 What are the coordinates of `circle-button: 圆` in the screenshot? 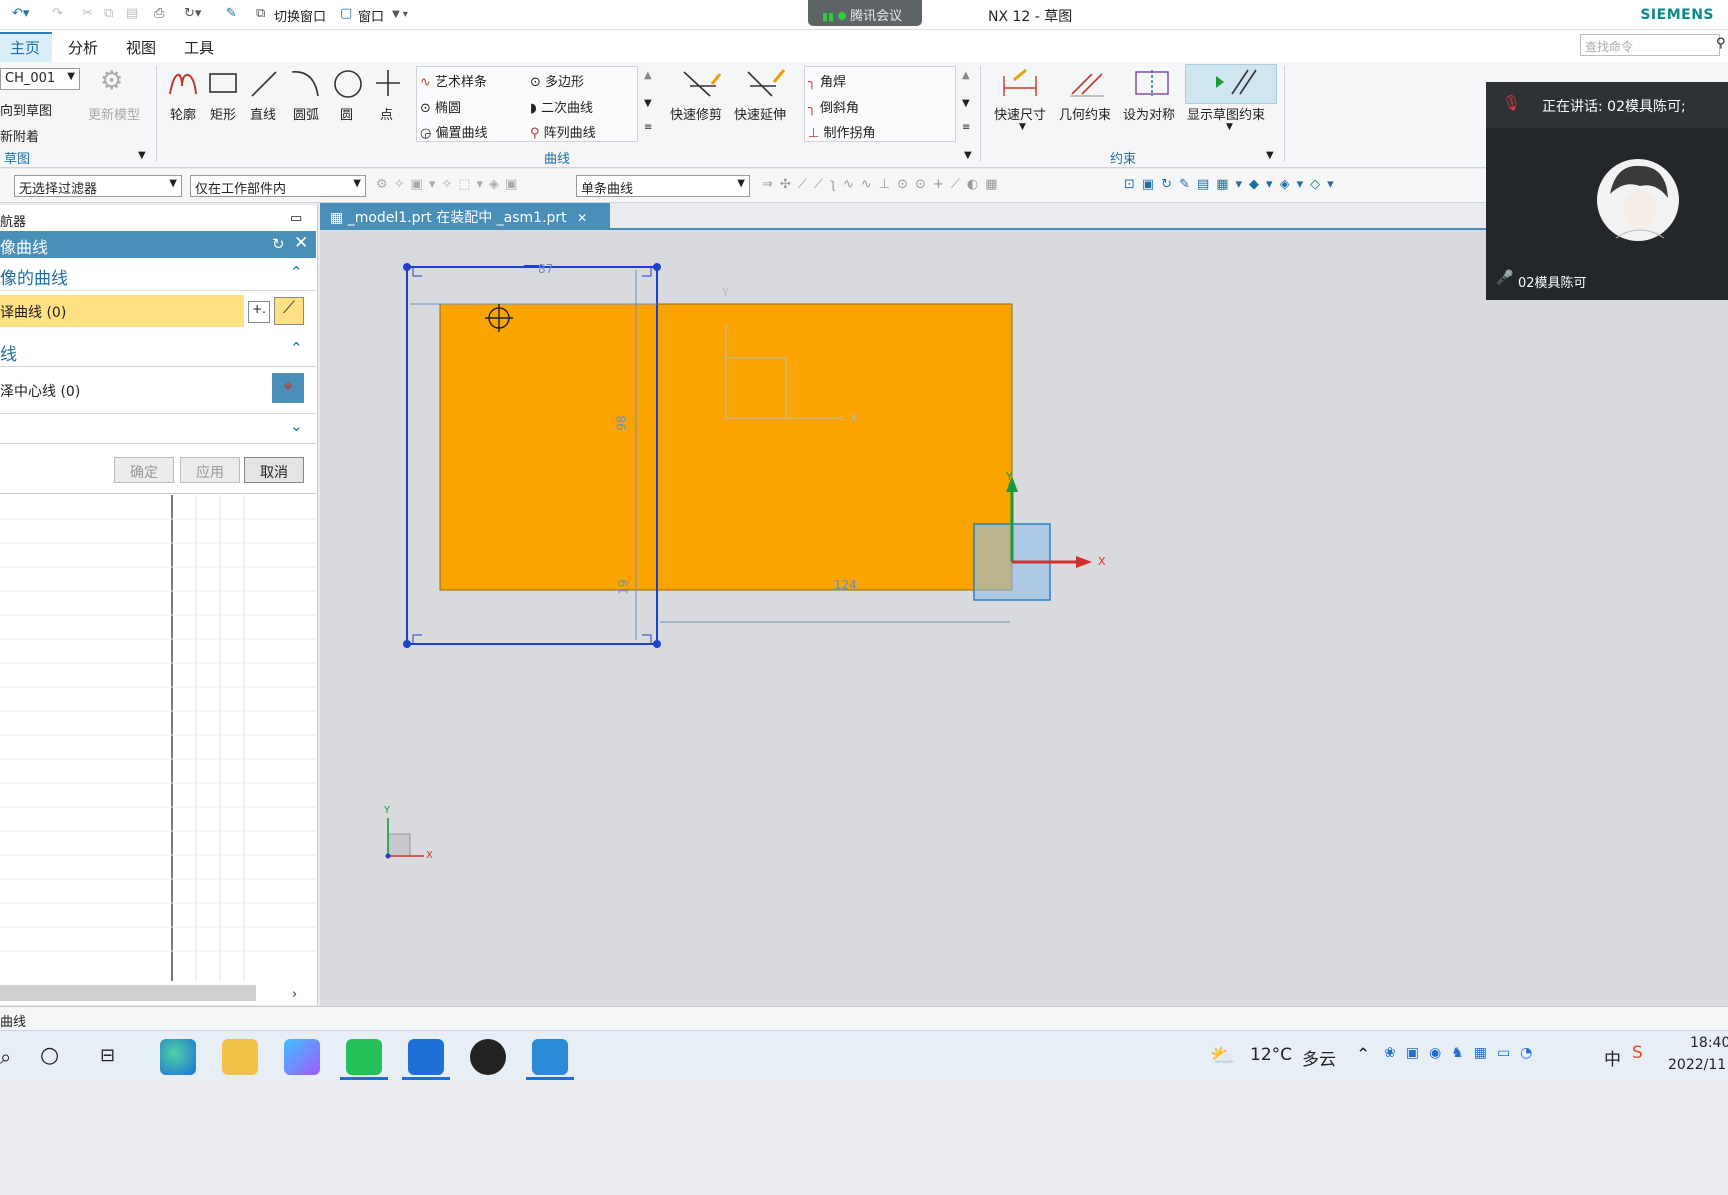 It's located at (346, 113).